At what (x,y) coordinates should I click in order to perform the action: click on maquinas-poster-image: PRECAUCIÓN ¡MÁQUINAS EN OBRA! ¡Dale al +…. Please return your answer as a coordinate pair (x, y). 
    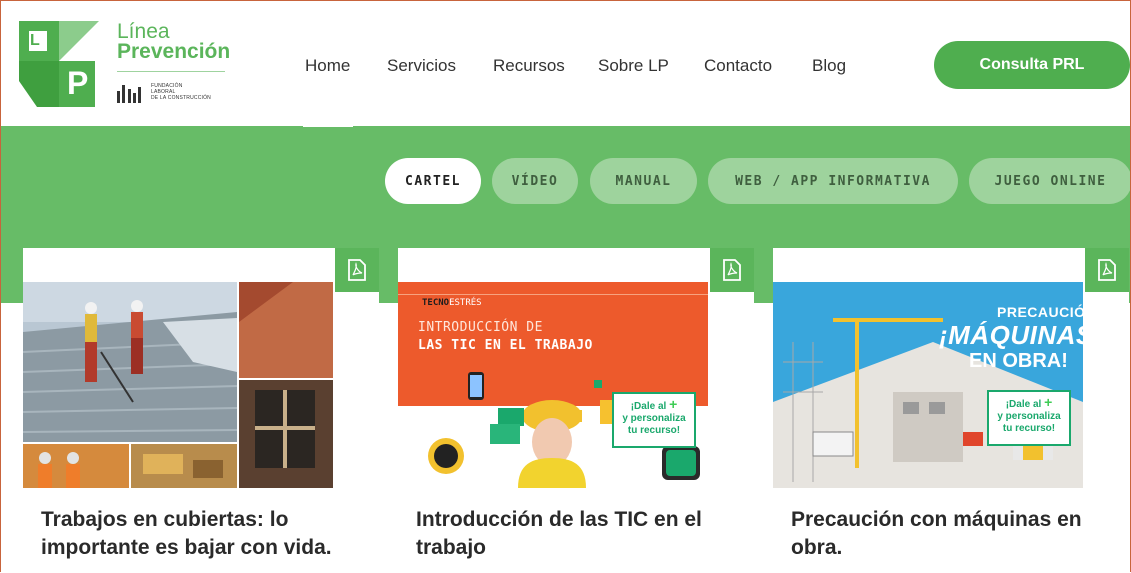
    Looking at the image, I should click on (928, 385).